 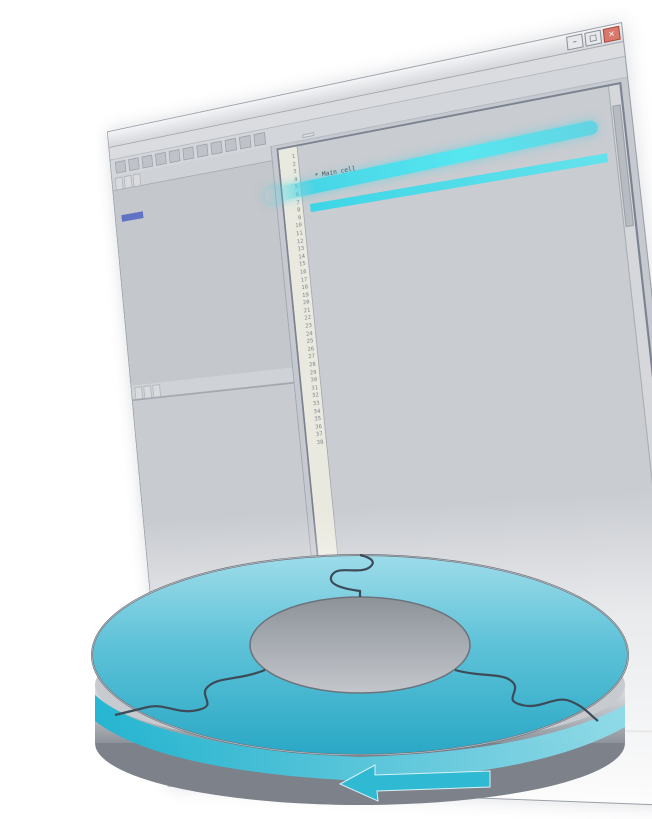 What do you see at coordinates (611, 34) in the screenshot?
I see `close-button: ×` at bounding box center [611, 34].